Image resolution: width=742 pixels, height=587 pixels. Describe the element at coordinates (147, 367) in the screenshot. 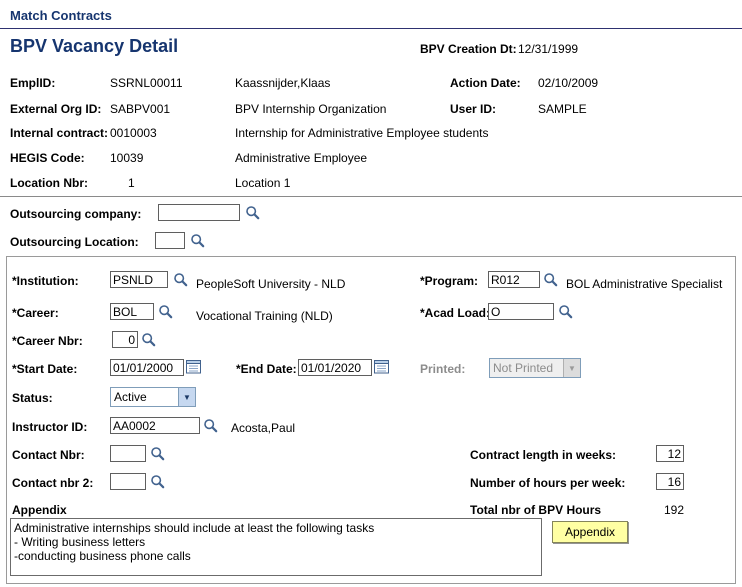

I see `start-date-input` at that location.